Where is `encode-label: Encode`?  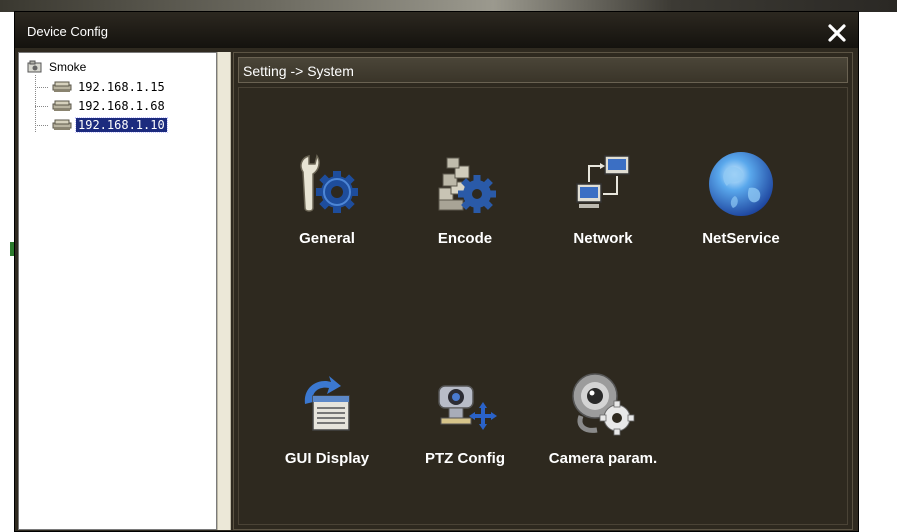
encode-label: Encode is located at coordinates (465, 238).